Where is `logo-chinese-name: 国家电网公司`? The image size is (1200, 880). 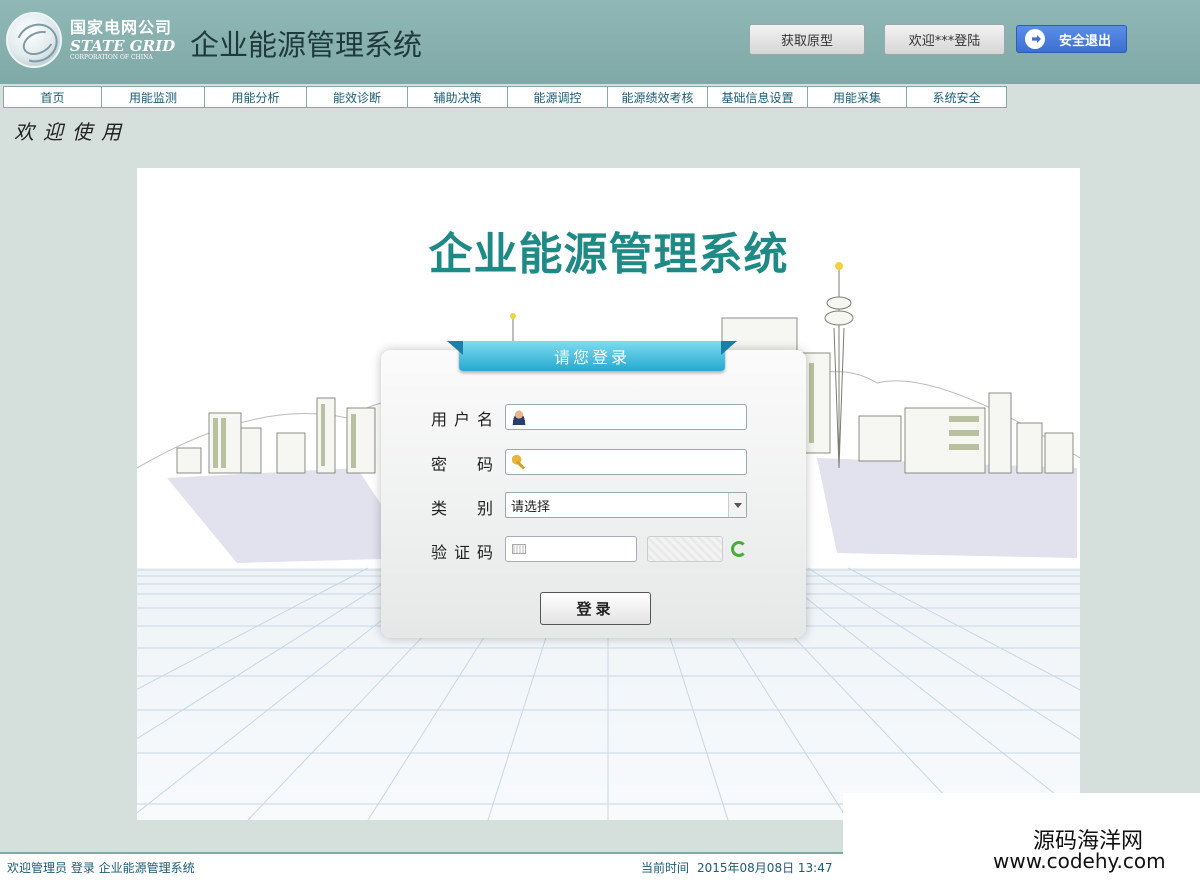
logo-chinese-name: 国家电网公司 is located at coordinates (121, 27).